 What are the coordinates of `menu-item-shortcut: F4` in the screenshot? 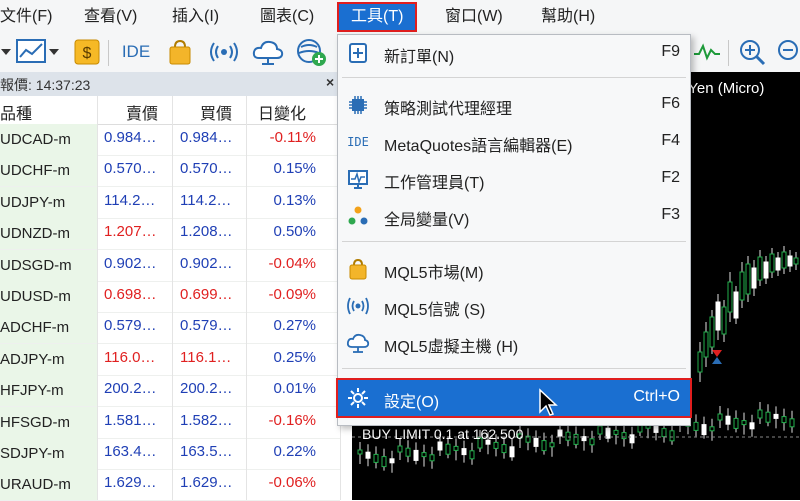 It's located at (670, 140).